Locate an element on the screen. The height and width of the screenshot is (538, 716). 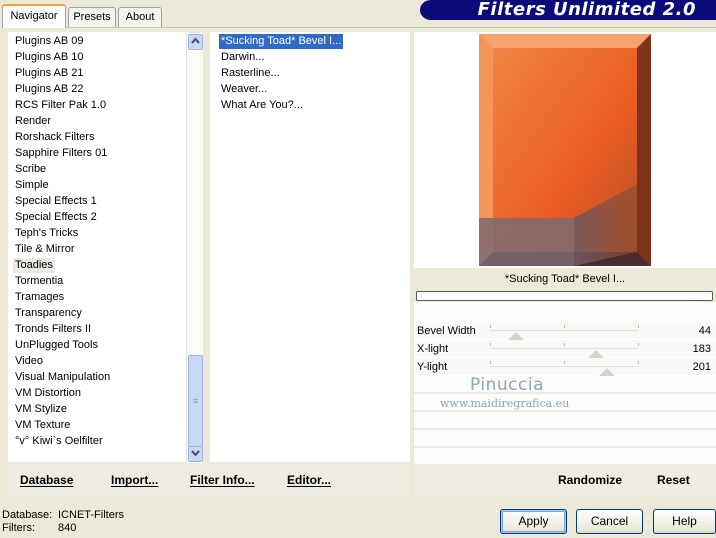
category-item: Video is located at coordinates (29, 361).